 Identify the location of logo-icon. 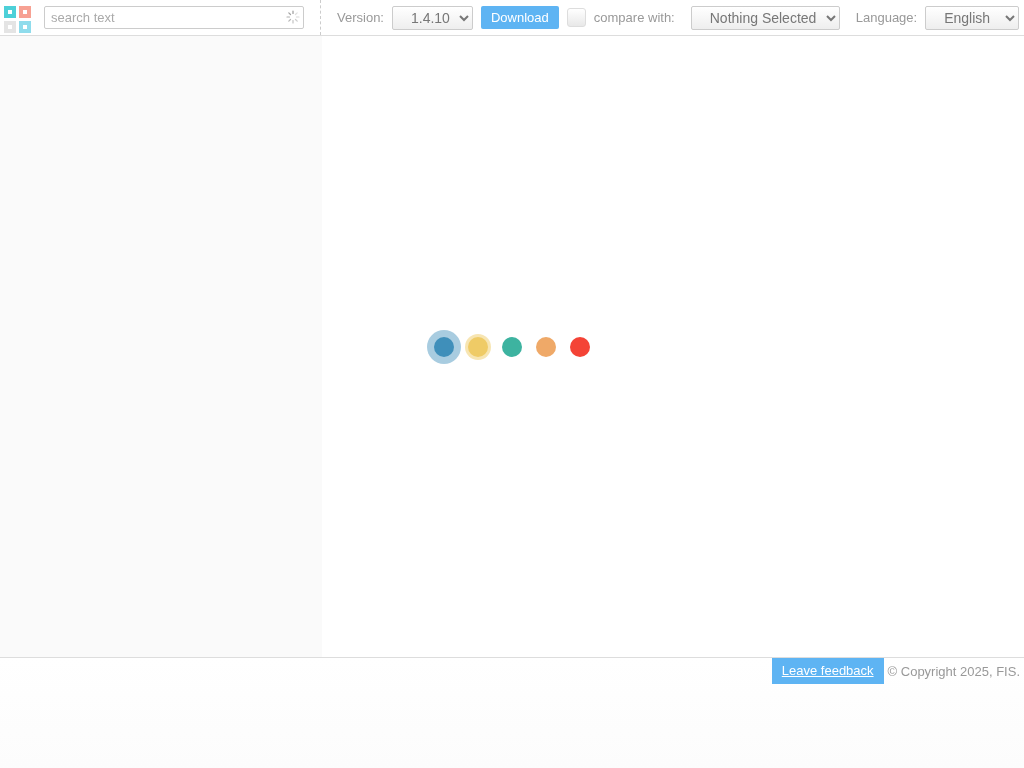
(17, 19).